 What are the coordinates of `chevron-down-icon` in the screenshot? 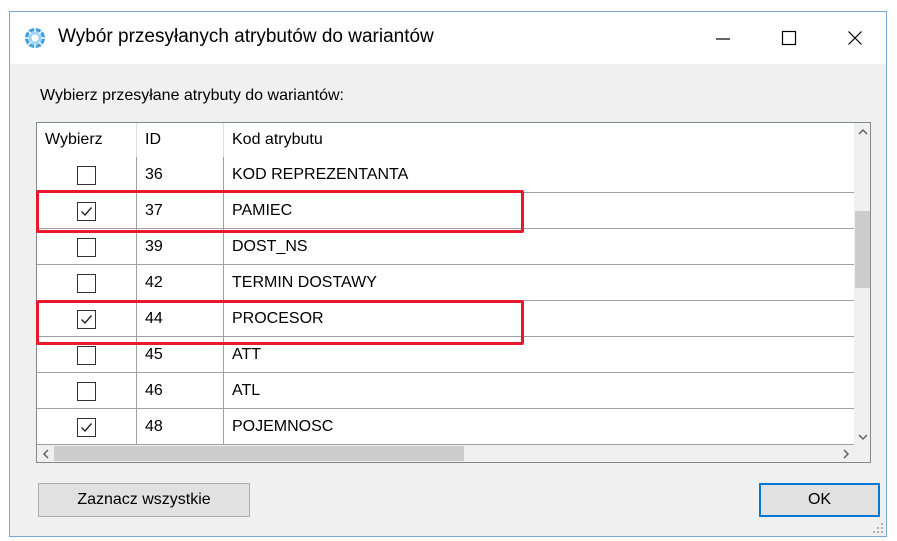 It's located at (862, 436).